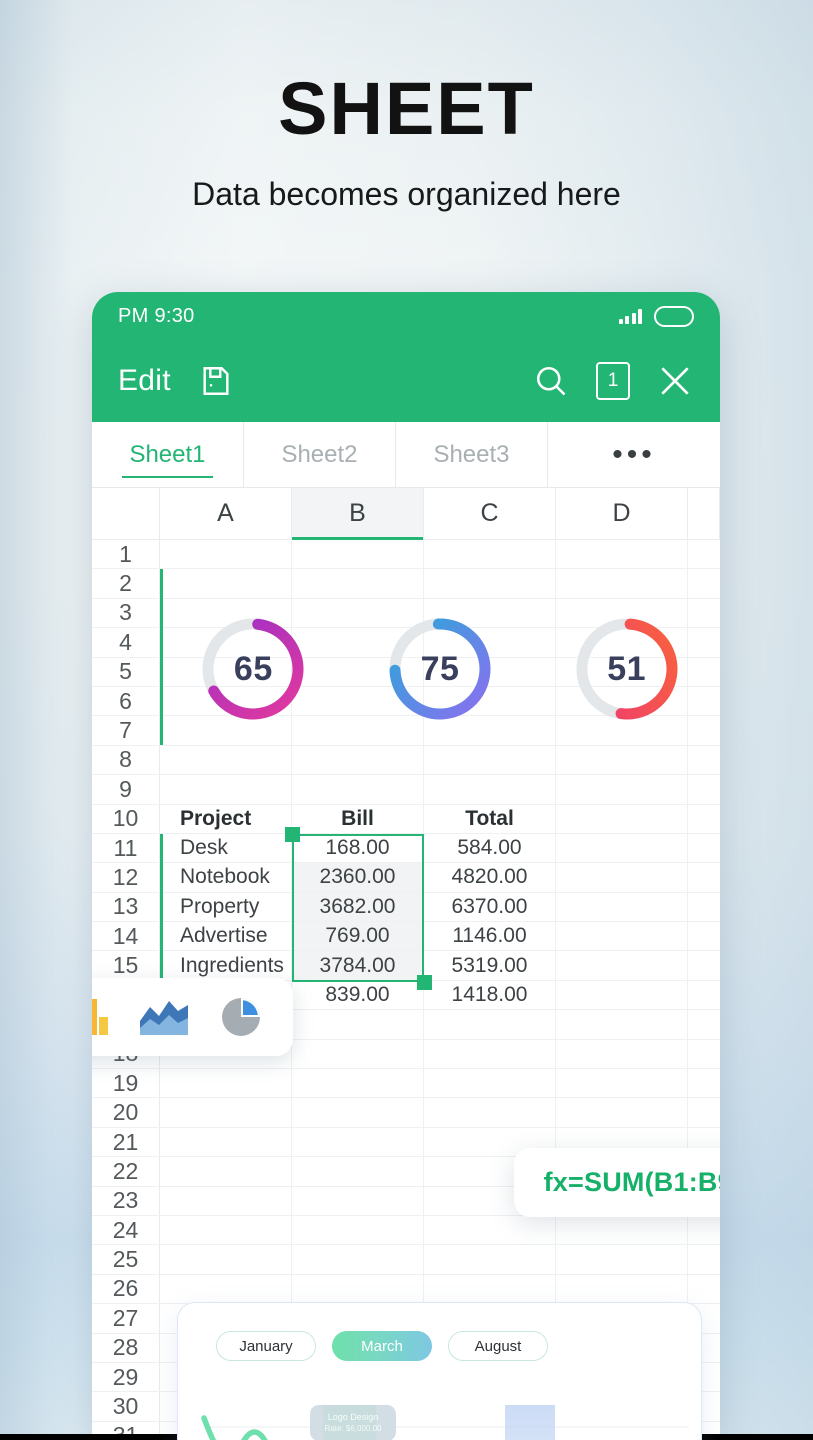 Image resolution: width=813 pixels, height=1440 pixels. I want to click on table-row: 24, so click(406, 1230).